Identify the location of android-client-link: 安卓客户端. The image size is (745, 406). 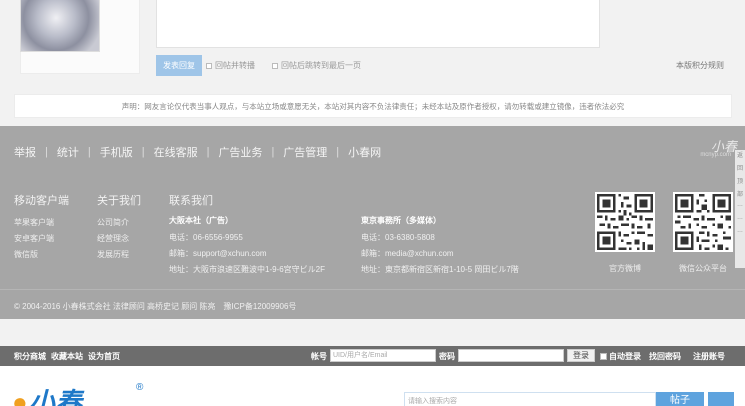
(34, 238).